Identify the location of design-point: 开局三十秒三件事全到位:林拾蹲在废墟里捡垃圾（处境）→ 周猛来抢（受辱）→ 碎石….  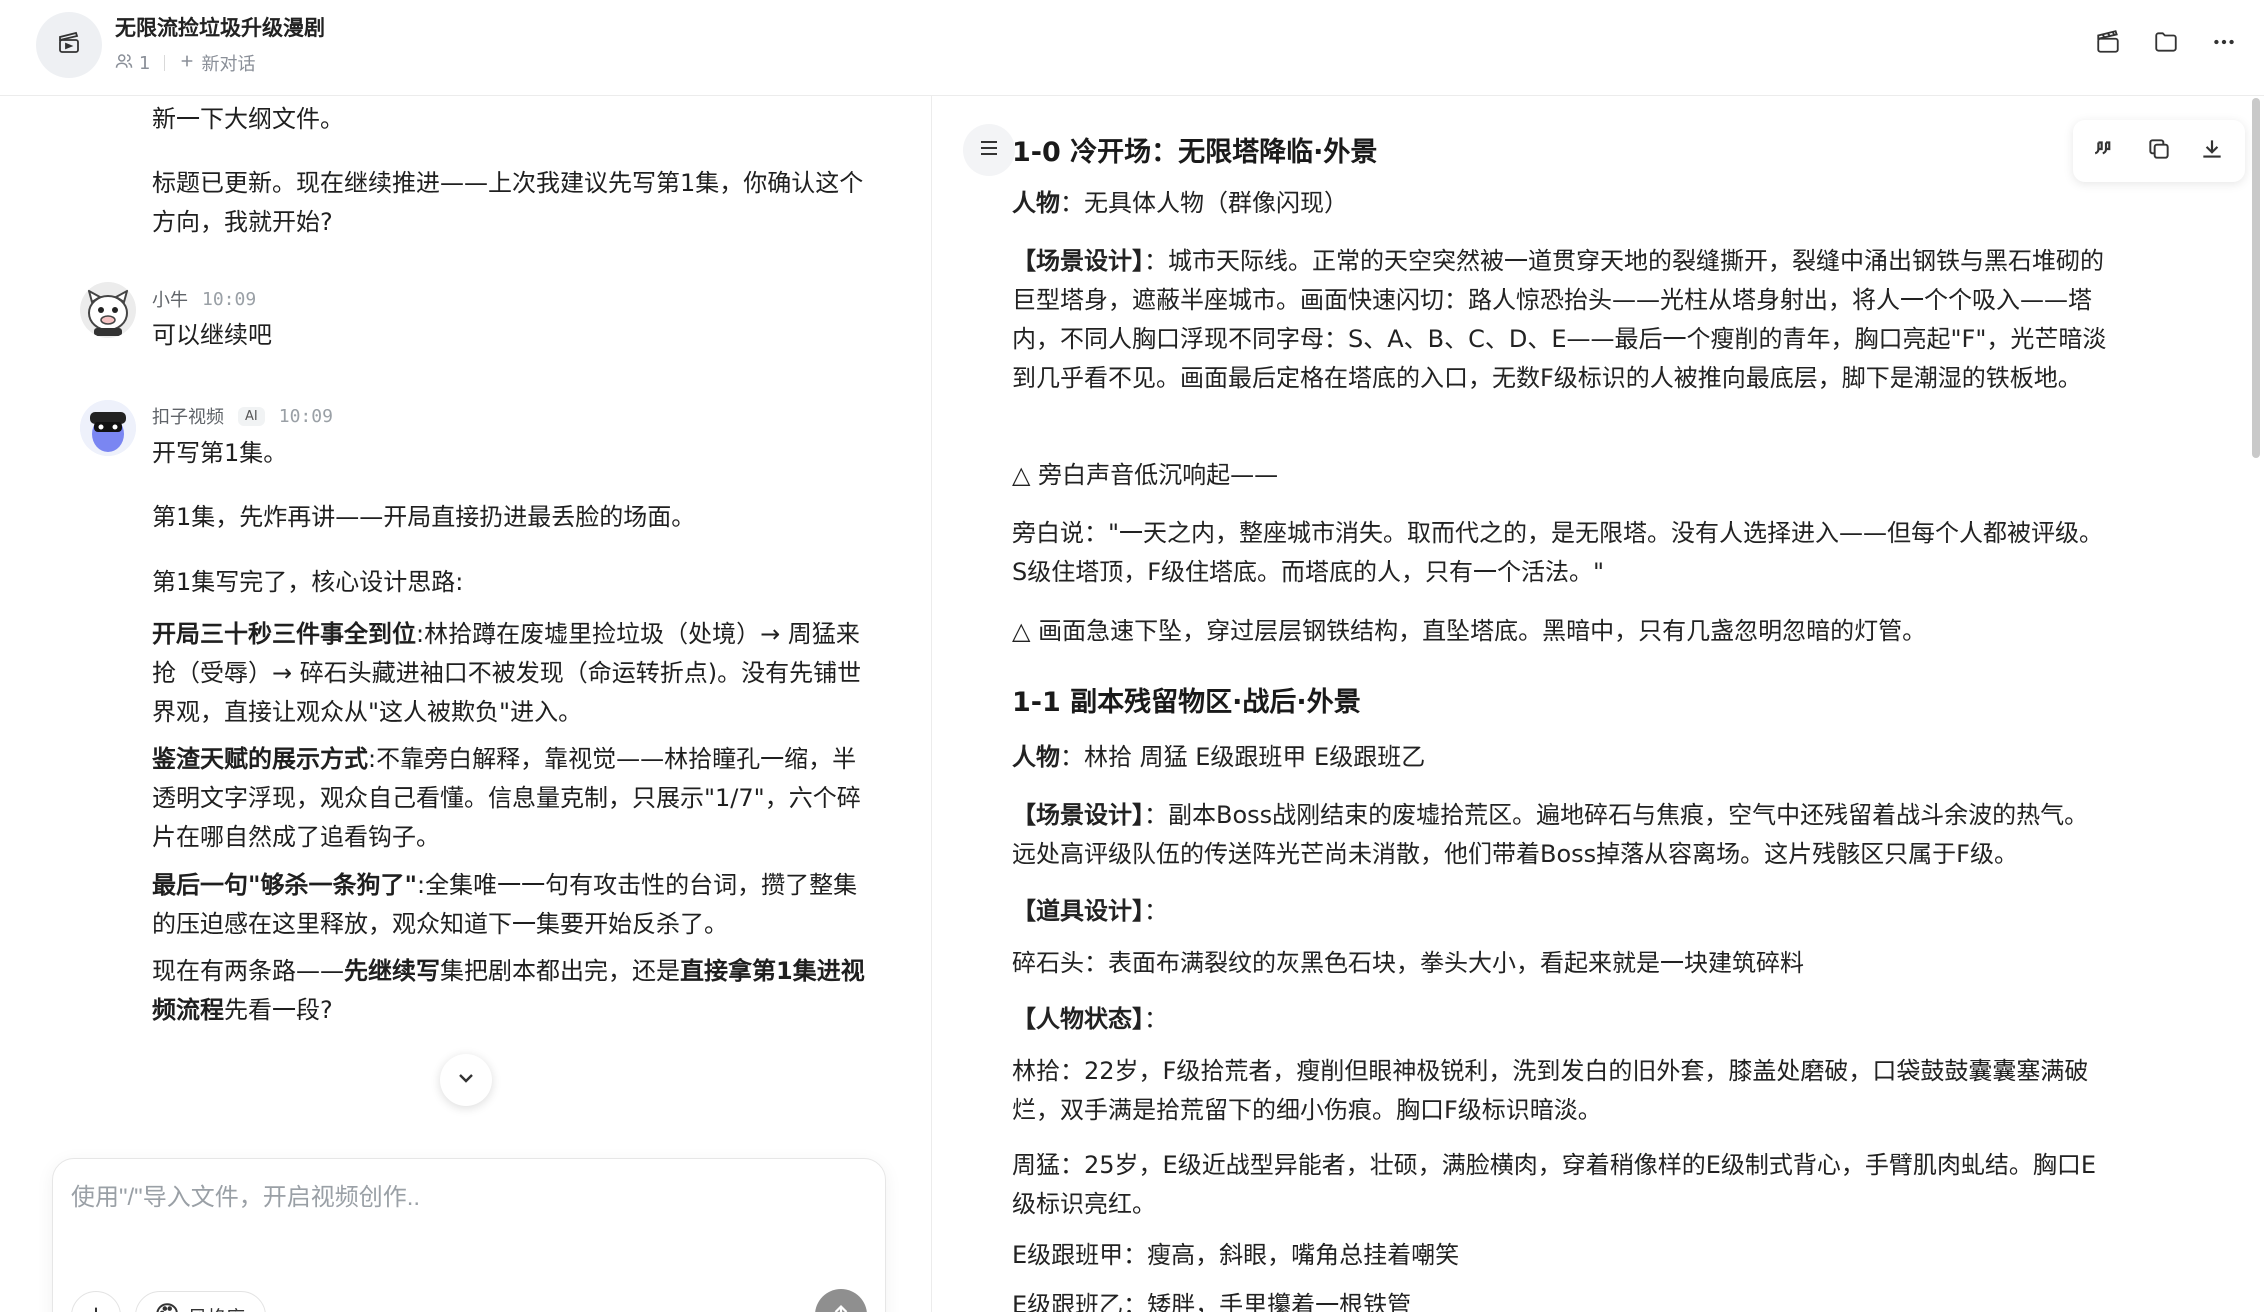
(512, 673).